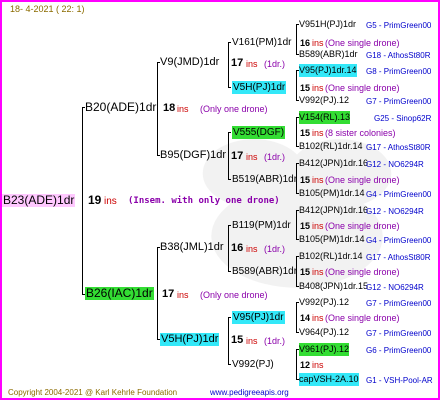 This screenshot has width=440, height=400. What do you see at coordinates (332, 239) in the screenshot?
I see `queen-gen4-10: B105(PM)1dr.14` at bounding box center [332, 239].